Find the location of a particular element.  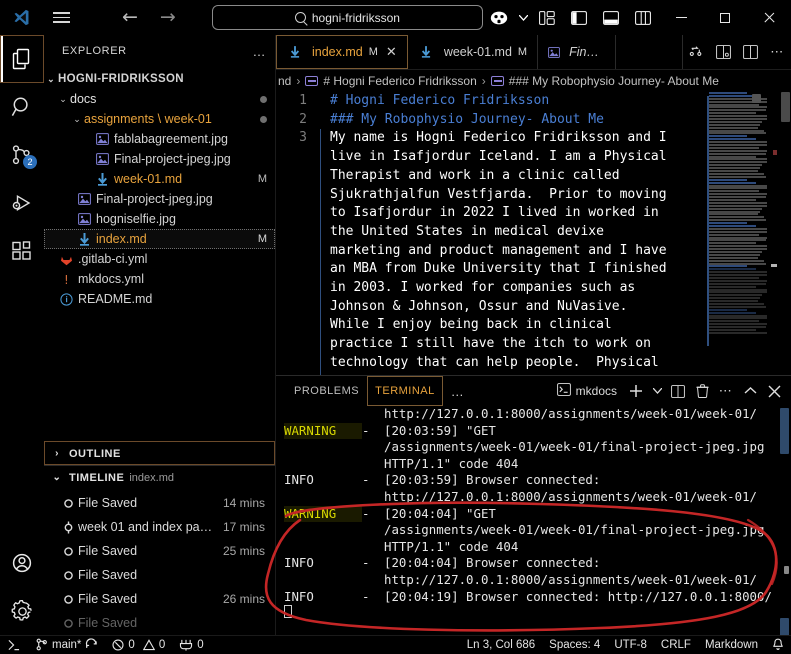

editor-minimap is located at coordinates (741, 233).